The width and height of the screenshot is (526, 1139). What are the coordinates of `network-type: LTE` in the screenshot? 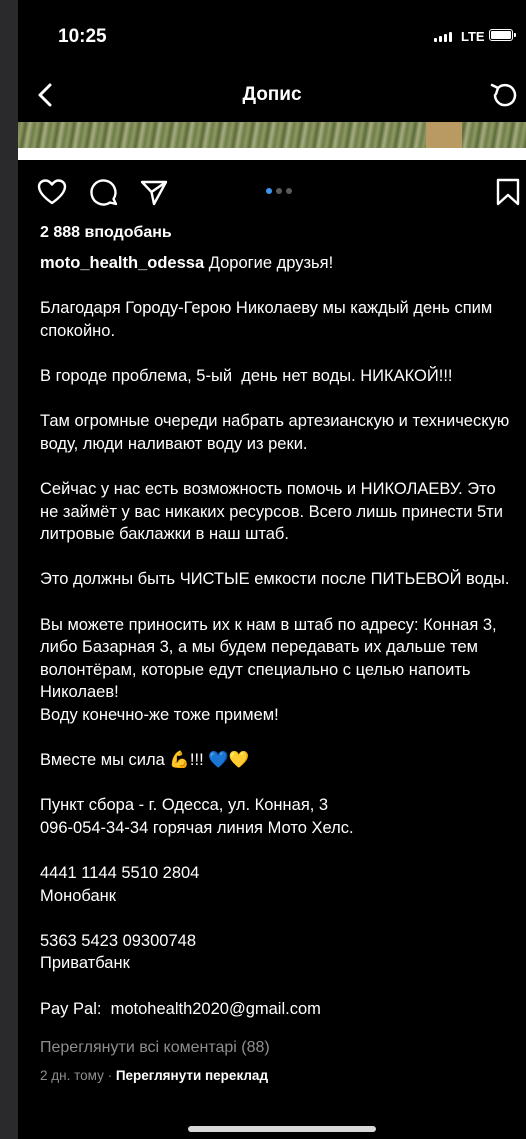 It's located at (473, 36).